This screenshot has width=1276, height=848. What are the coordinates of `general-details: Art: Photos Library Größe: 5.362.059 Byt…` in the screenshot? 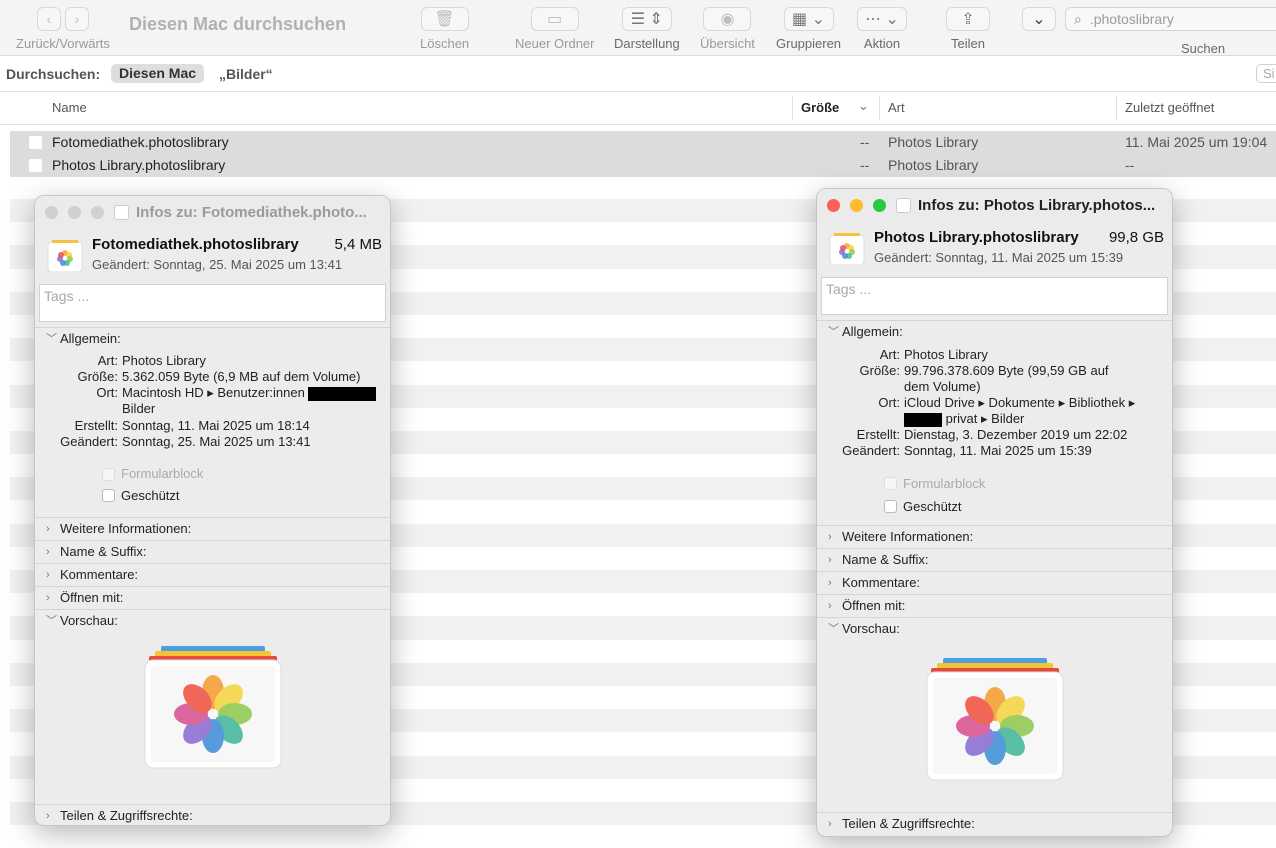 It's located at (212, 415).